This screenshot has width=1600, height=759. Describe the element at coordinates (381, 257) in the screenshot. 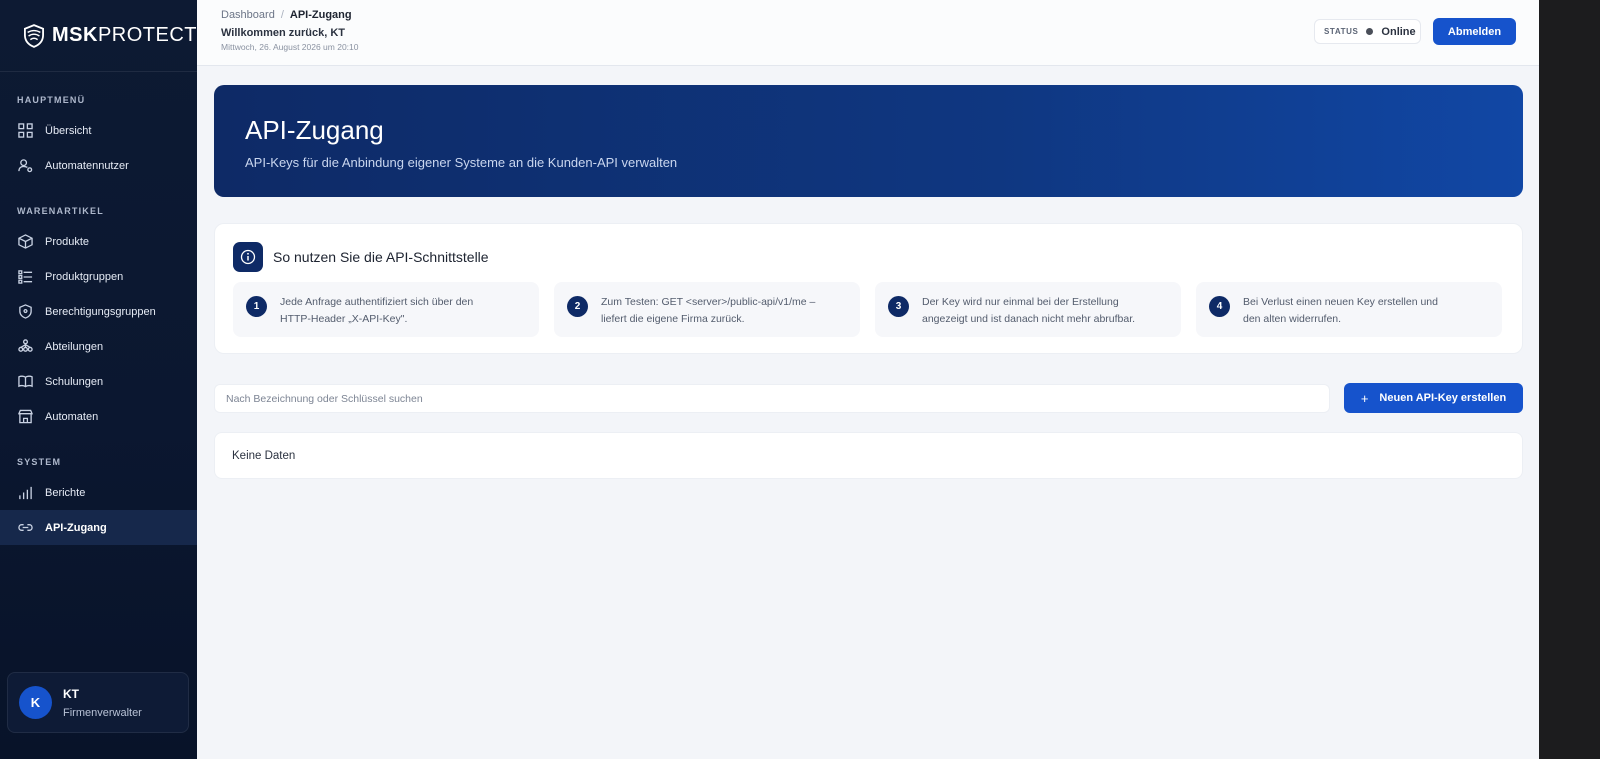

I see `info-title: So nutzen Sie die API-Schnittstelle` at that location.